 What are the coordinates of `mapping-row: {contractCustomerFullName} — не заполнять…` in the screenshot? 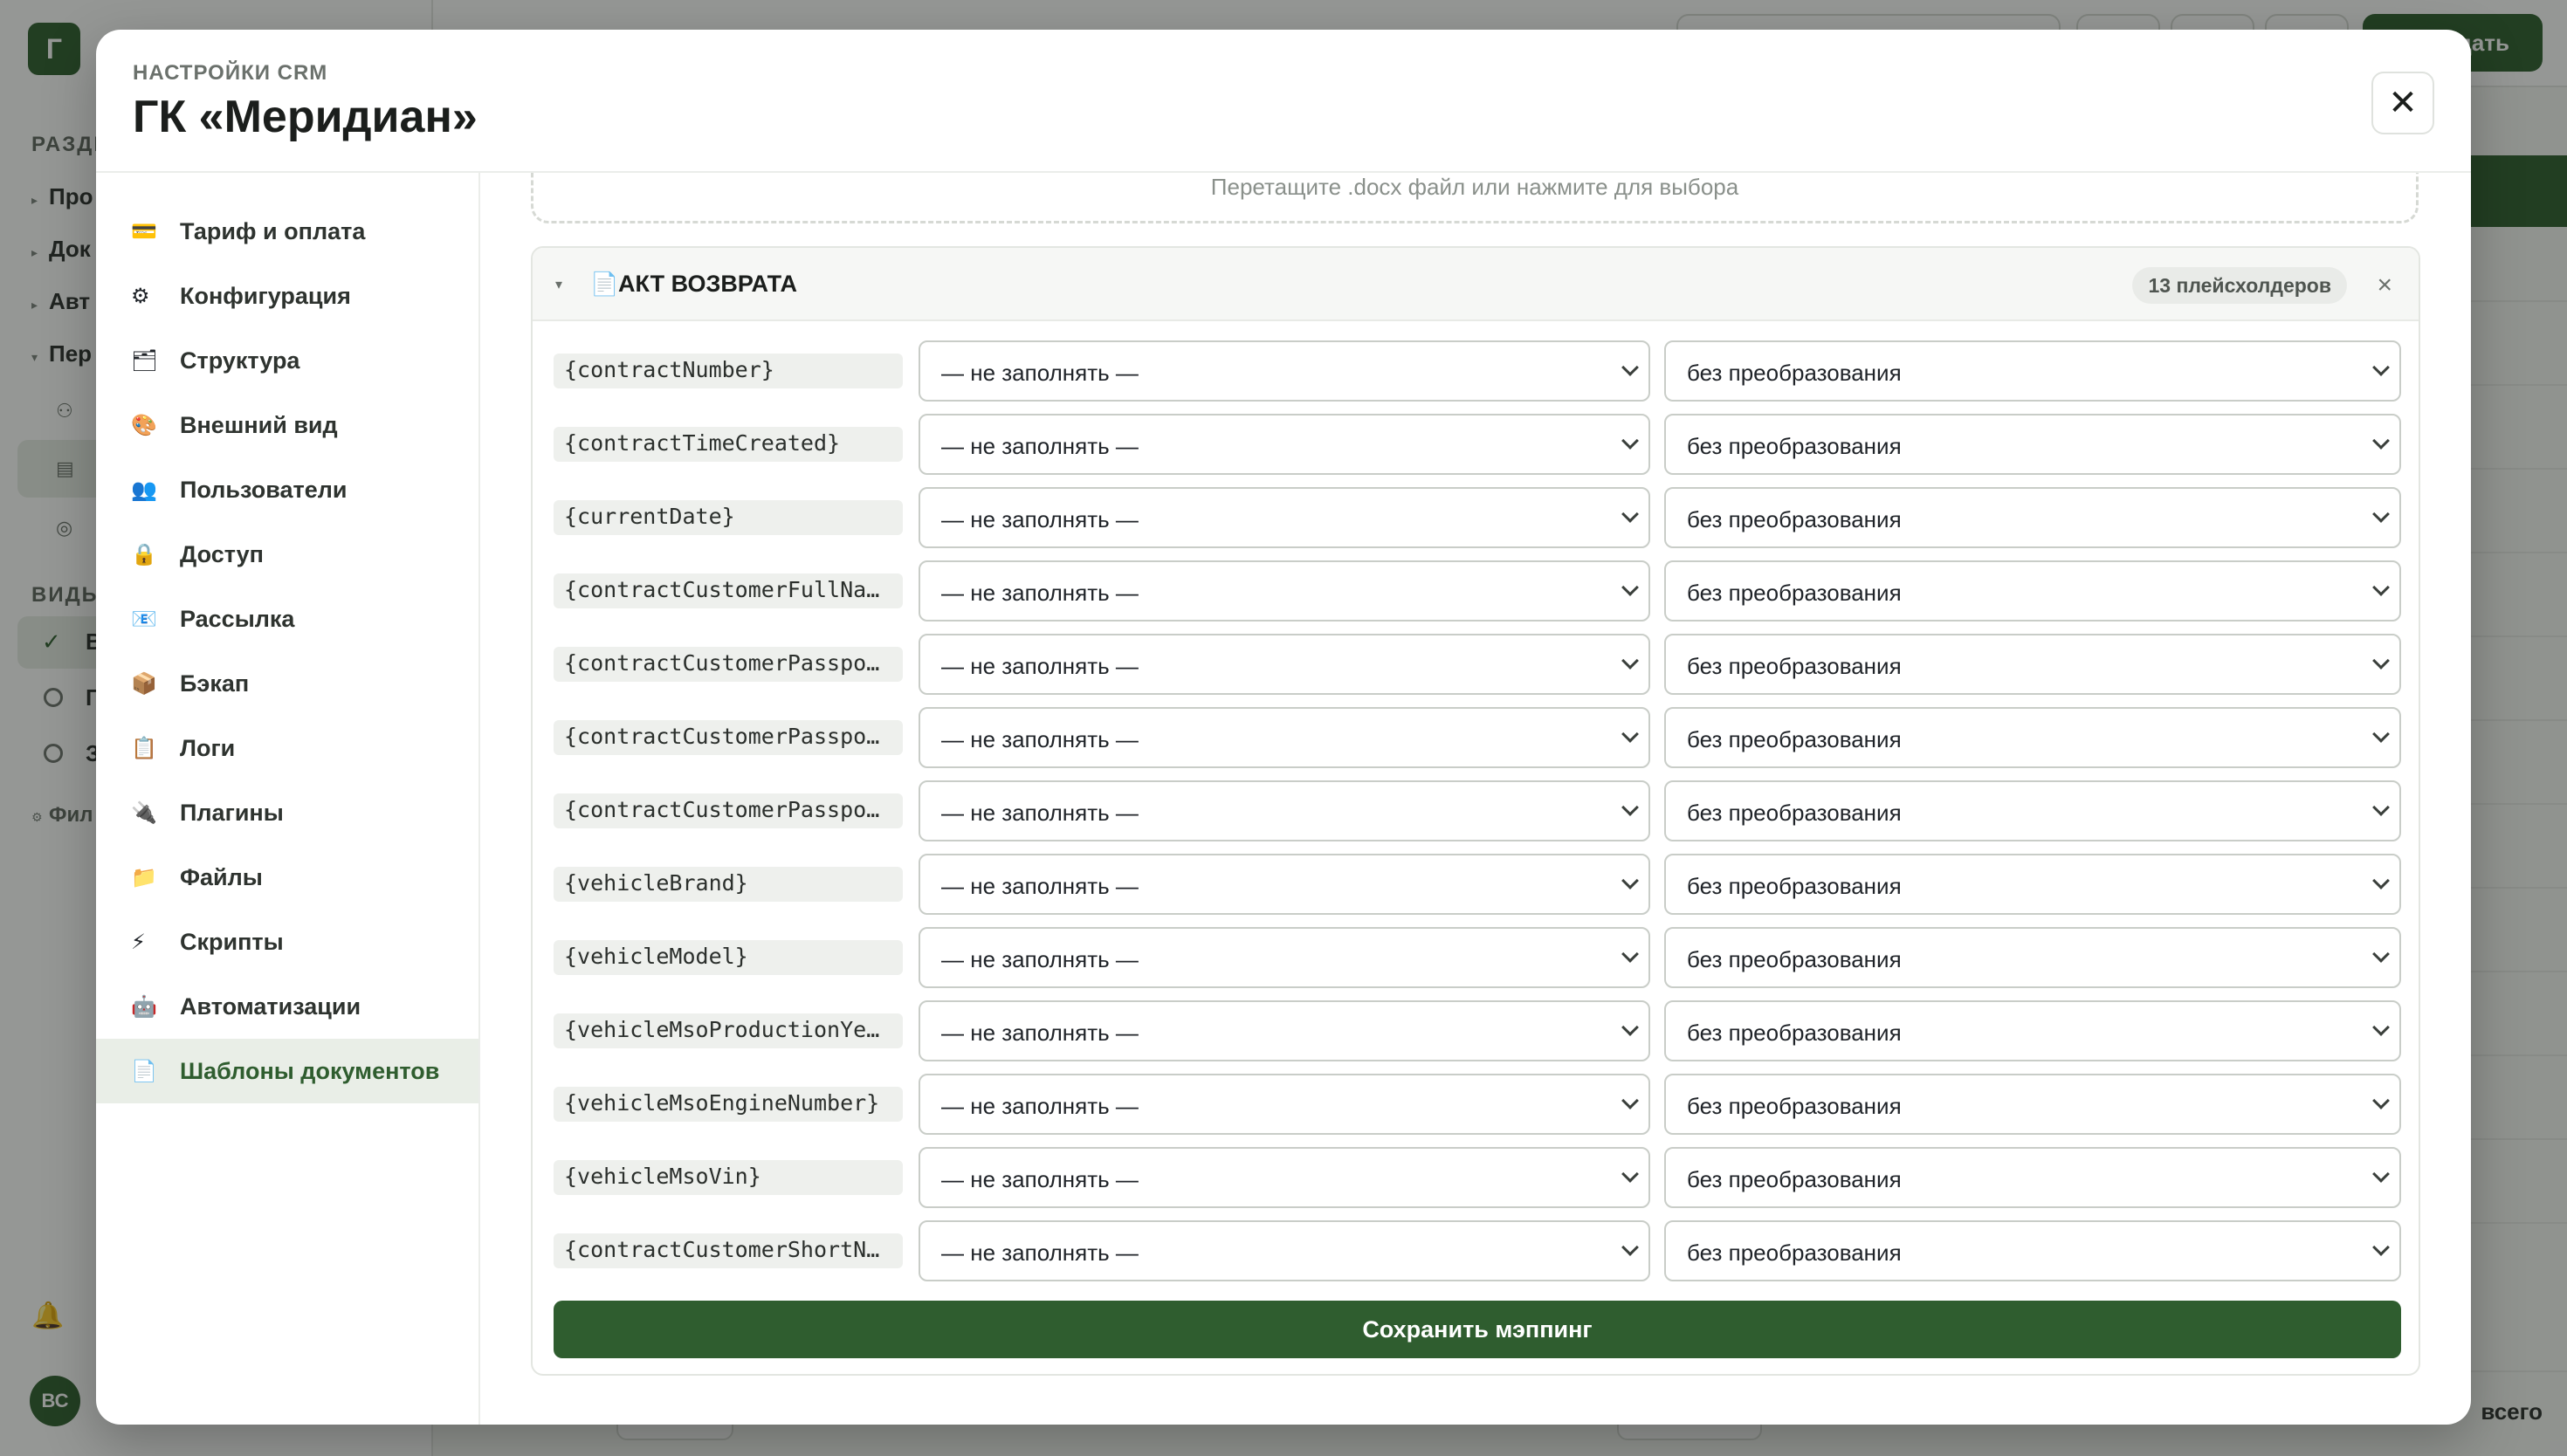 It's located at (1477, 591).